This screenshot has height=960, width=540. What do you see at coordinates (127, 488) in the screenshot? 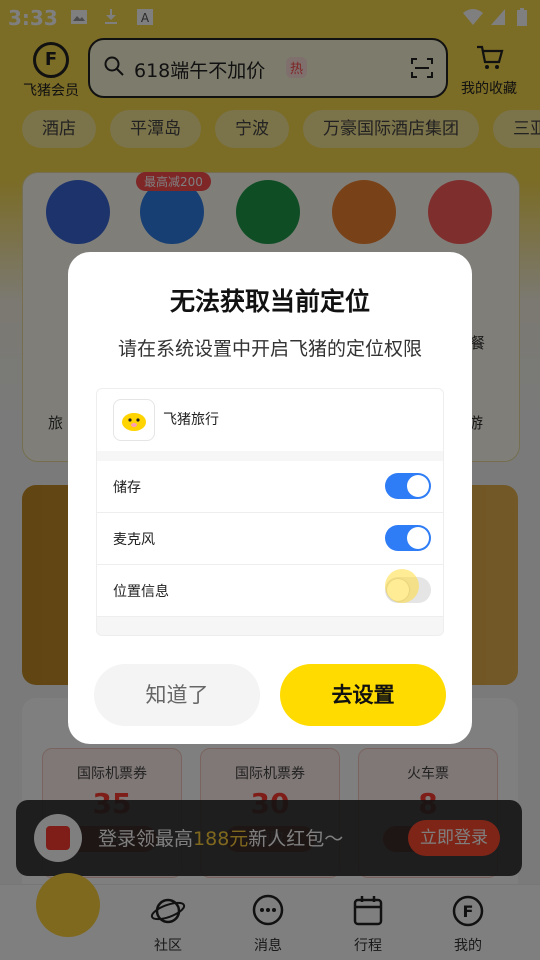
I see `permission-label: 储存` at bounding box center [127, 488].